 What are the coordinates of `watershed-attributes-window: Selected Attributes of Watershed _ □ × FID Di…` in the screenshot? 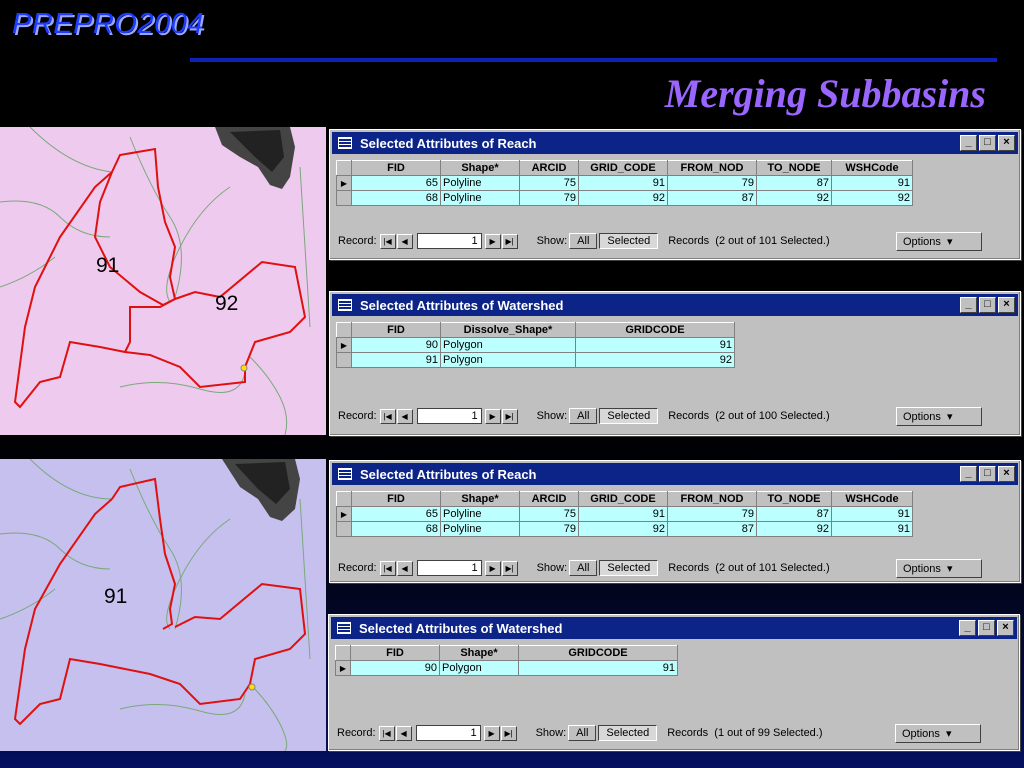 It's located at (675, 363).